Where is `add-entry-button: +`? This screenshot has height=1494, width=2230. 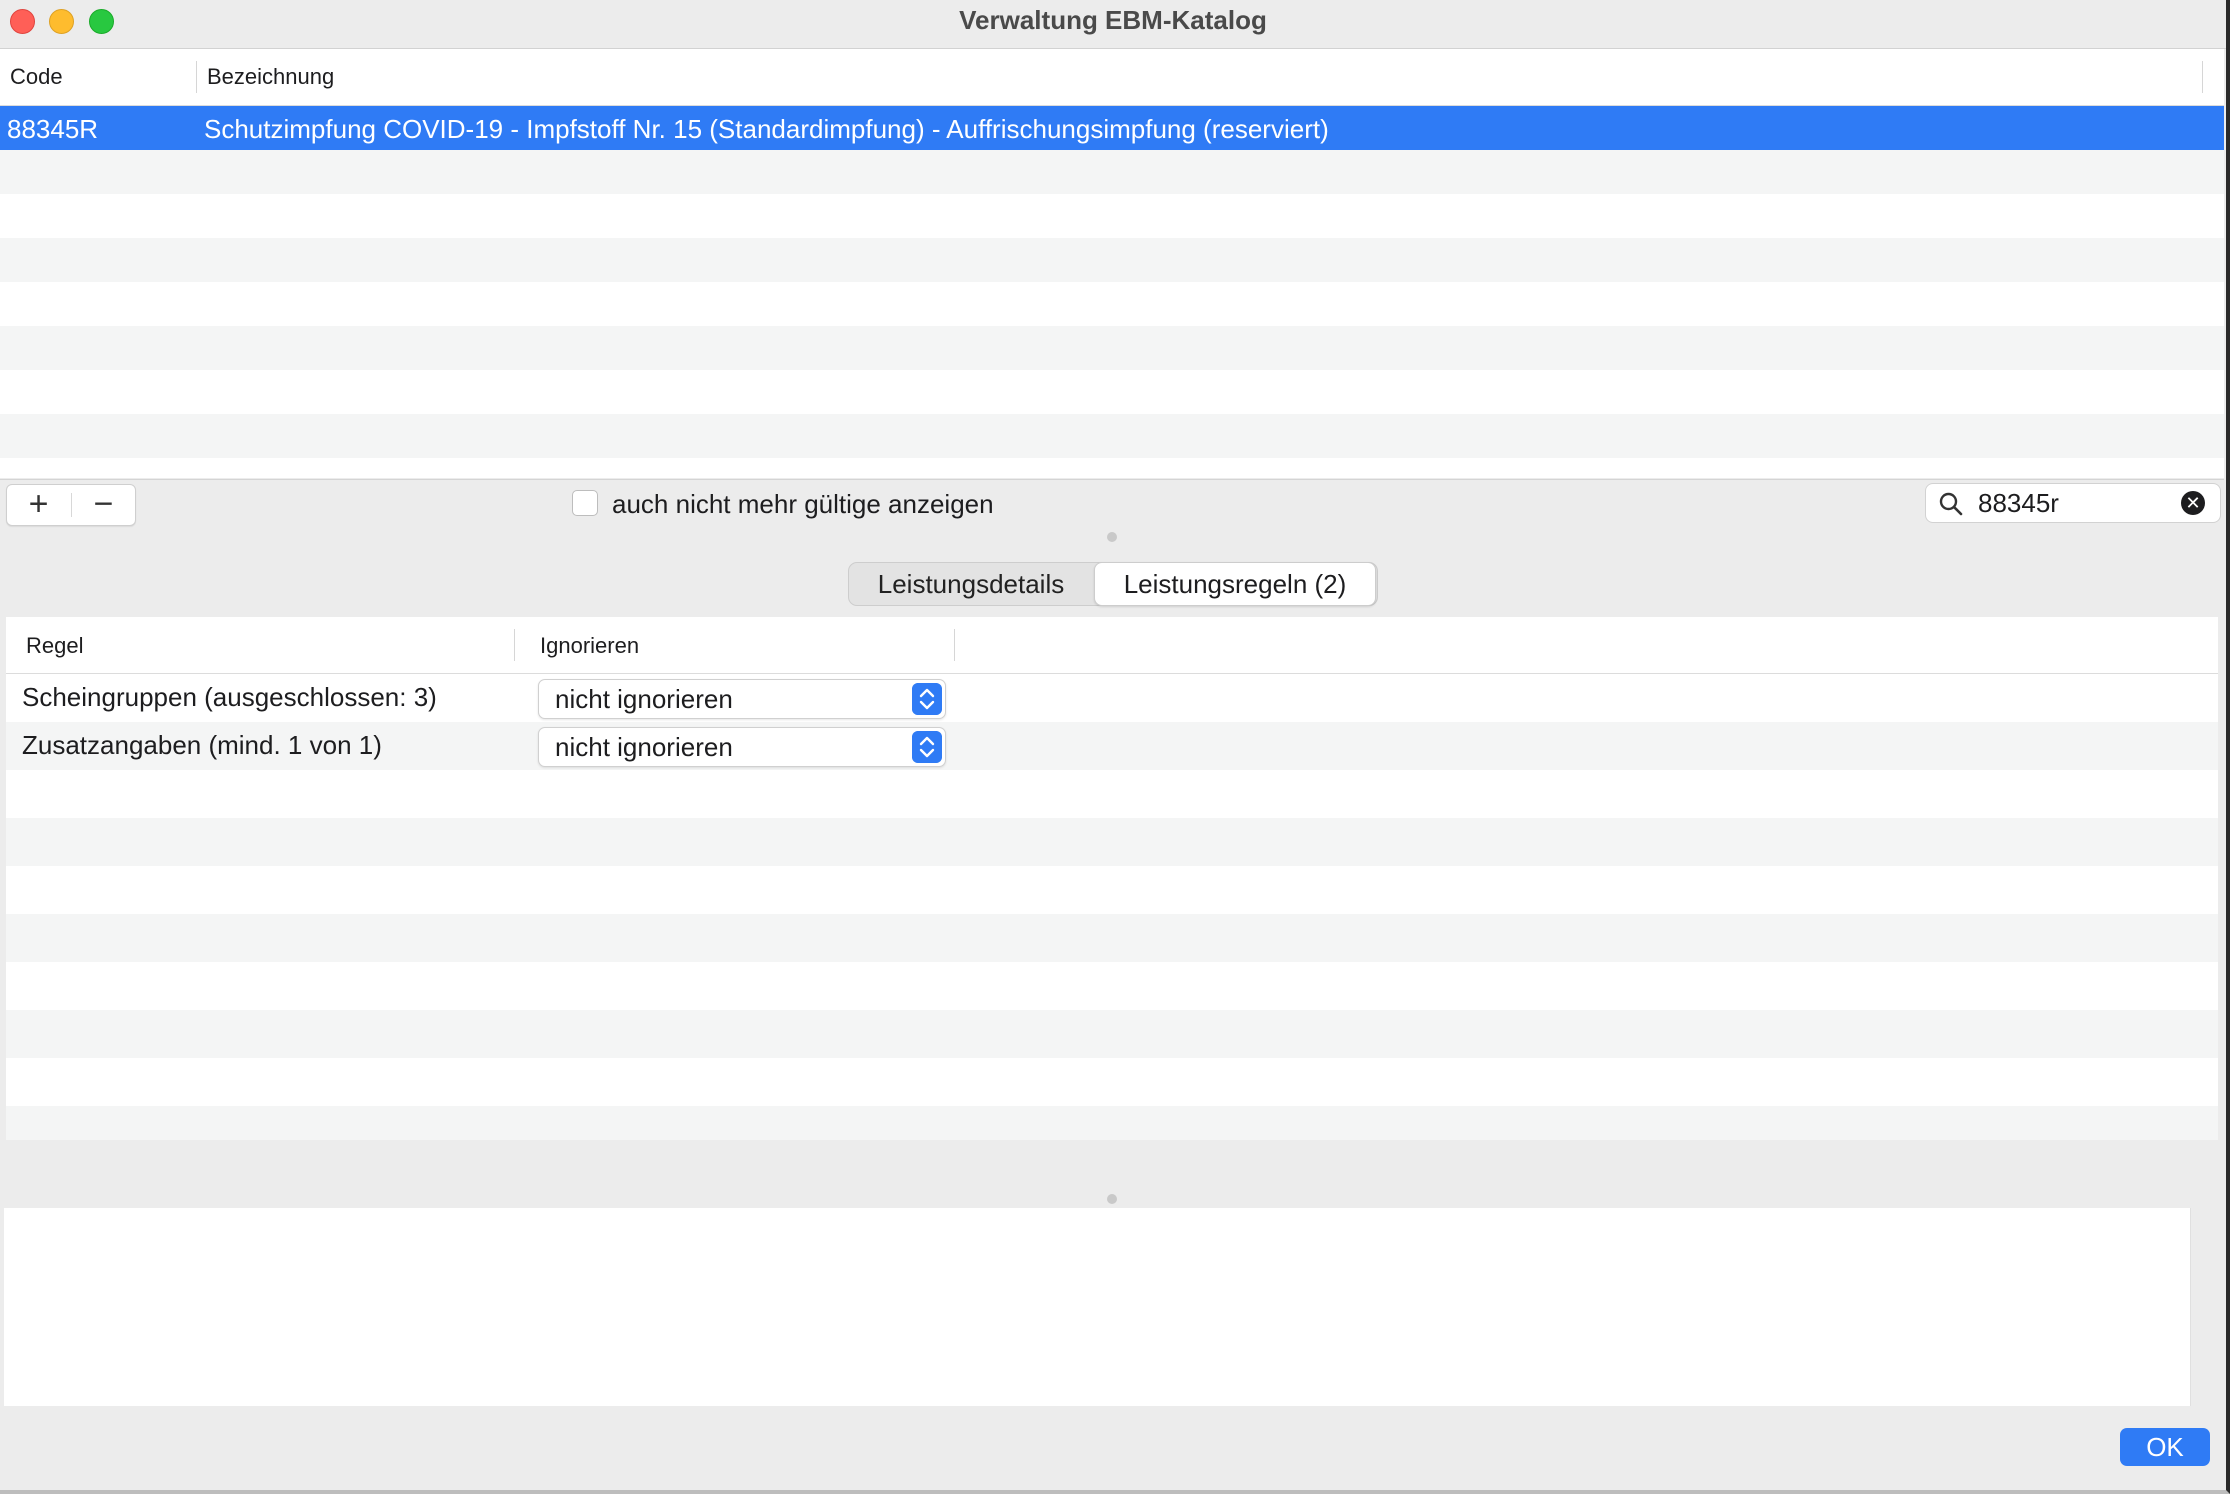
add-entry-button: + is located at coordinates (38, 505).